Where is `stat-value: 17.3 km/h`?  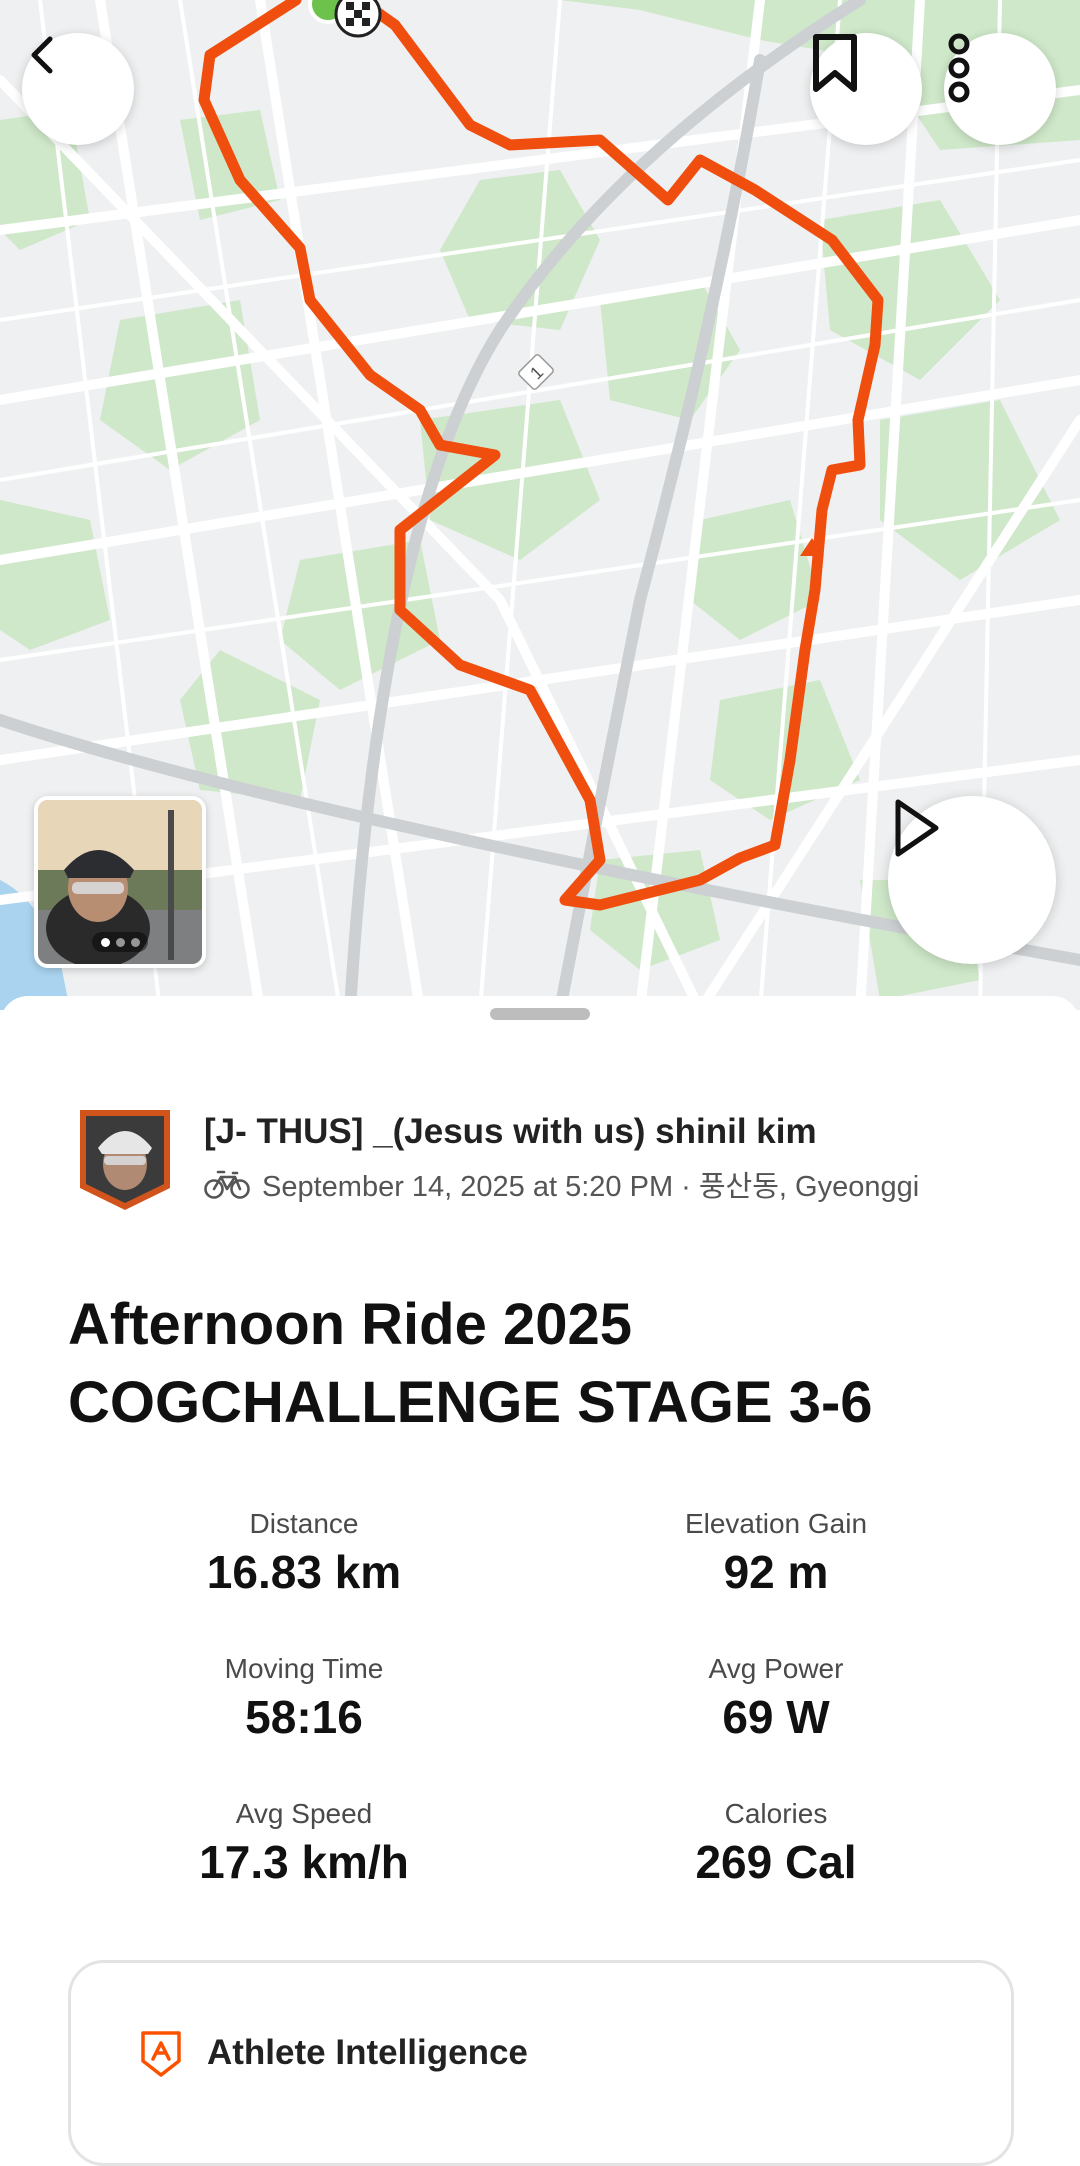
stat-value: 17.3 km/h is located at coordinates (304, 1862).